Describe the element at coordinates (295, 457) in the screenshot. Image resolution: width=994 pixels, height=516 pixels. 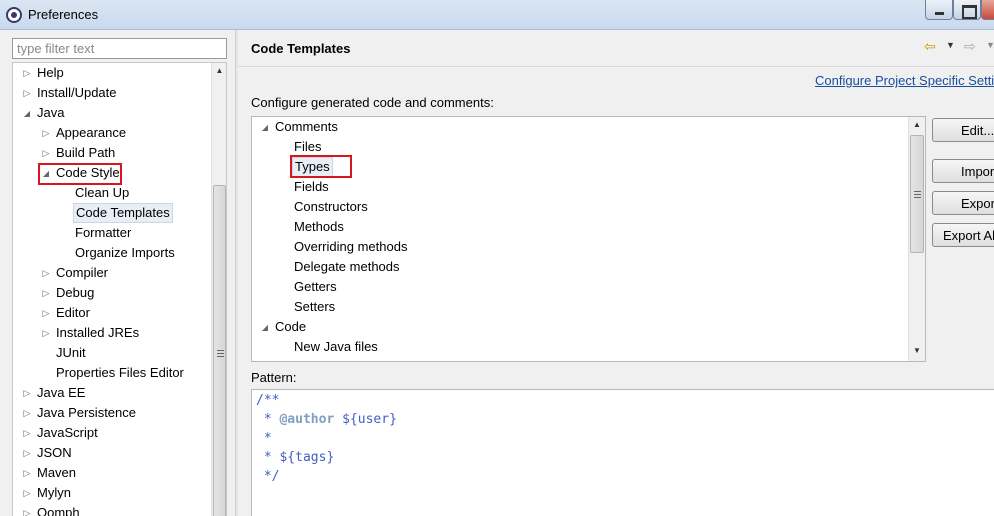
I see `pattern-line: * ${tags}` at that location.